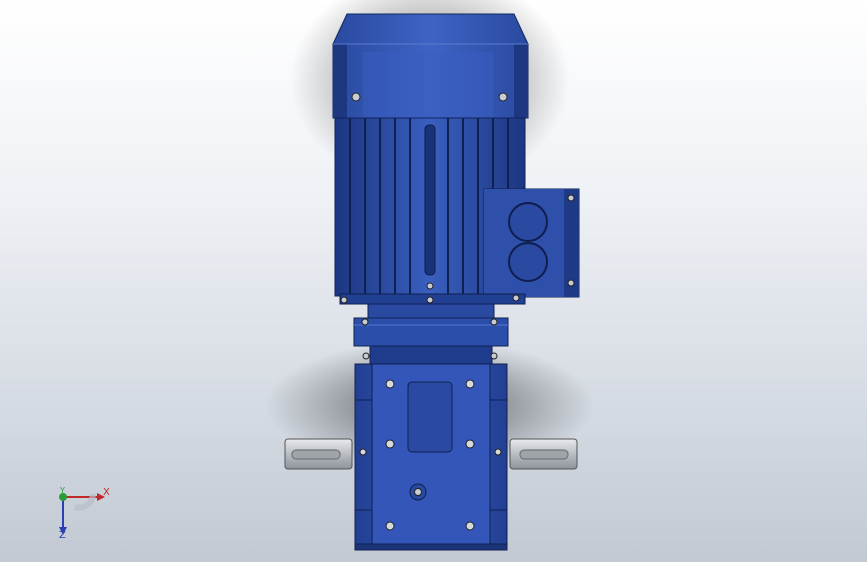 The width and height of the screenshot is (867, 562). Describe the element at coordinates (430, 66) in the screenshot. I see `motor-fan-cowl` at that location.